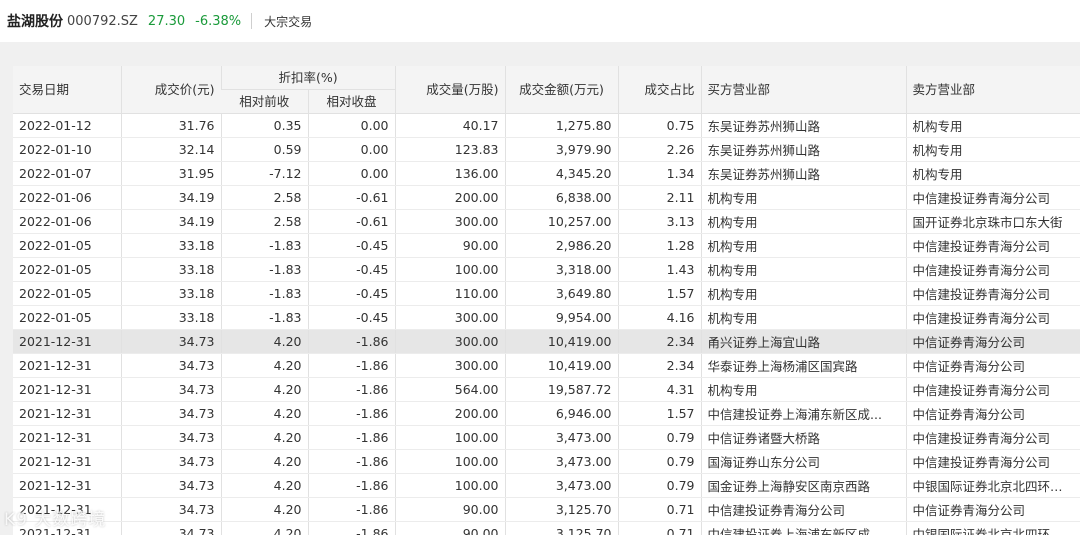 The width and height of the screenshot is (1080, 535). Describe the element at coordinates (659, 509) in the screenshot. I see `cell-ratio: 0.71` at that location.